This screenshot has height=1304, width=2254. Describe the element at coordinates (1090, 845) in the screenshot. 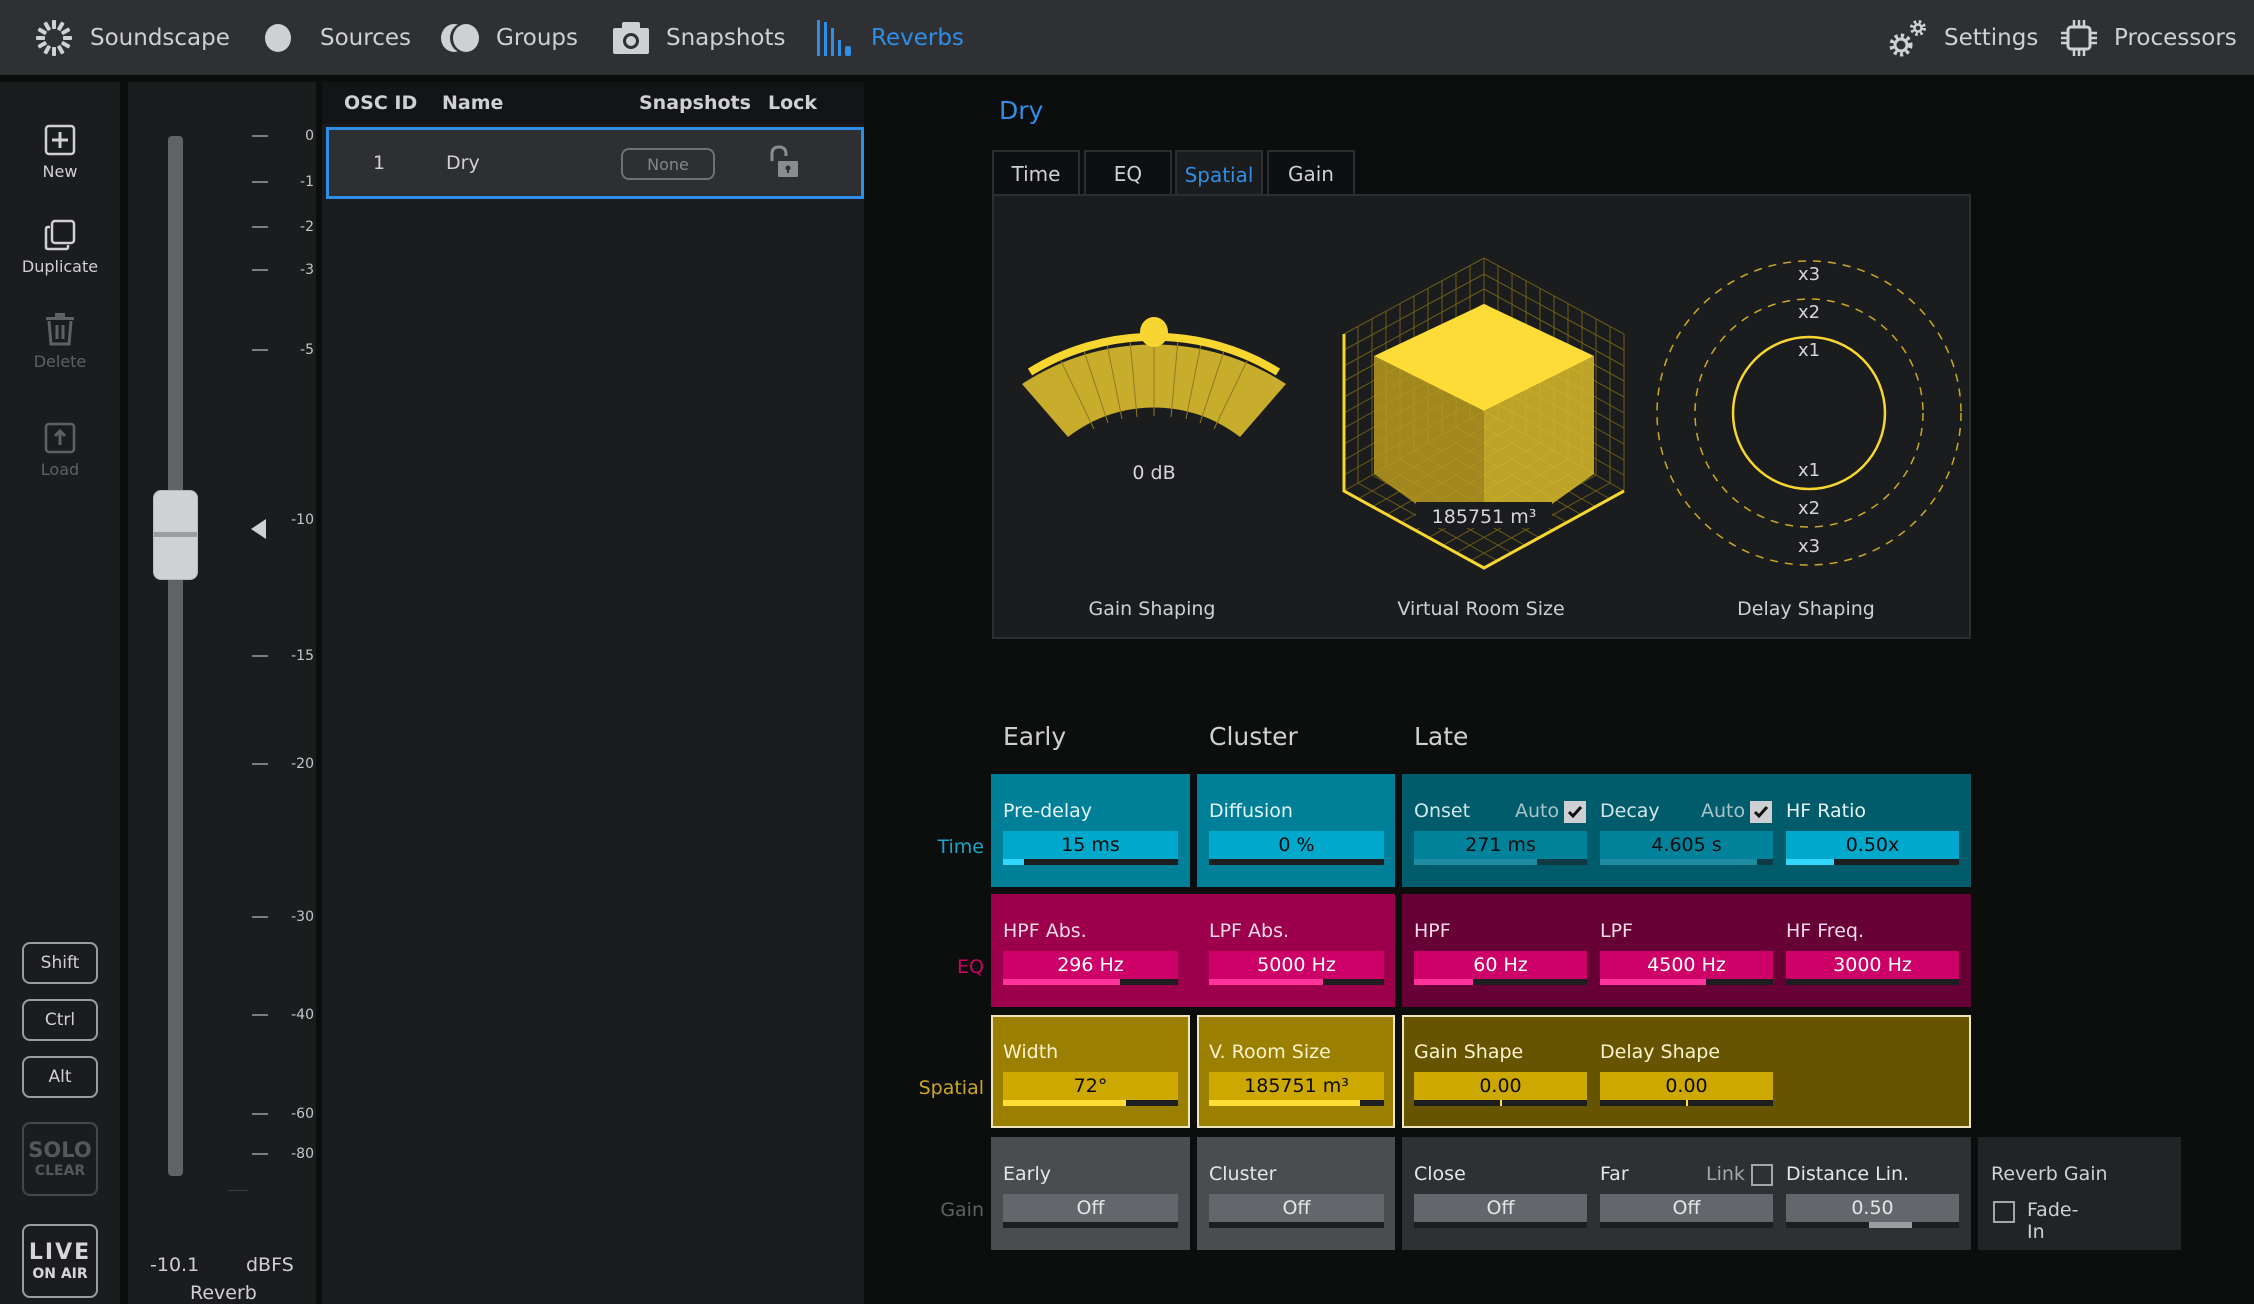

I see `predelay-value: 15 ms` at that location.